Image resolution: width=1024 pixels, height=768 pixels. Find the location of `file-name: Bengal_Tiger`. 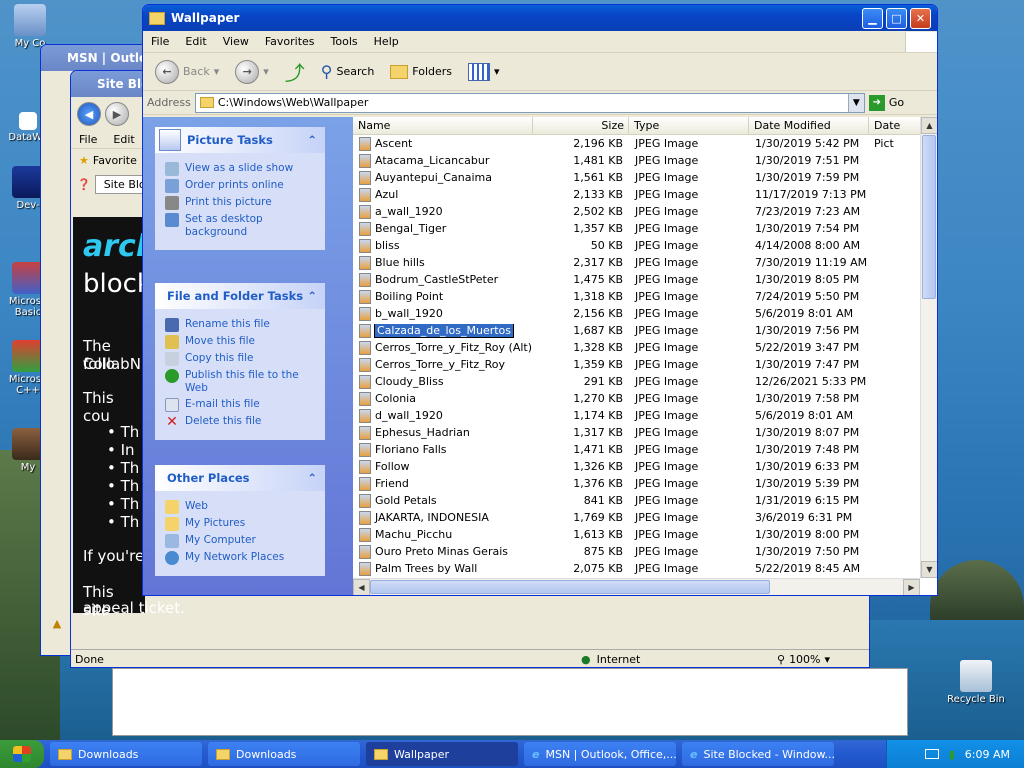

file-name: Bengal_Tiger is located at coordinates (410, 228).